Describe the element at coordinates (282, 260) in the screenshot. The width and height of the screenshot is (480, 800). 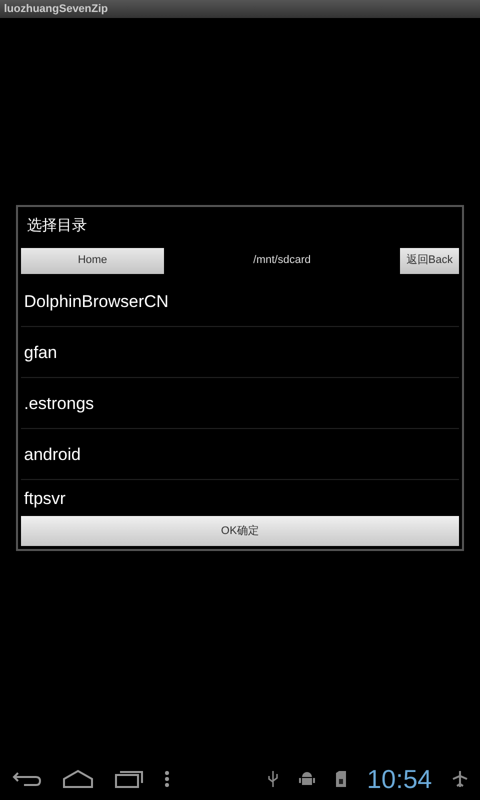
I see `path-label: /mnt/sdcard` at that location.